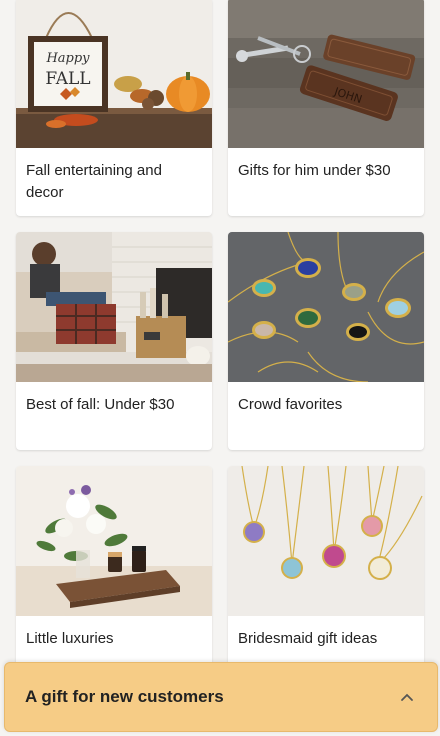 This screenshot has height=736, width=440. Describe the element at coordinates (114, 541) in the screenshot. I see `candles-flowers-image` at that location.